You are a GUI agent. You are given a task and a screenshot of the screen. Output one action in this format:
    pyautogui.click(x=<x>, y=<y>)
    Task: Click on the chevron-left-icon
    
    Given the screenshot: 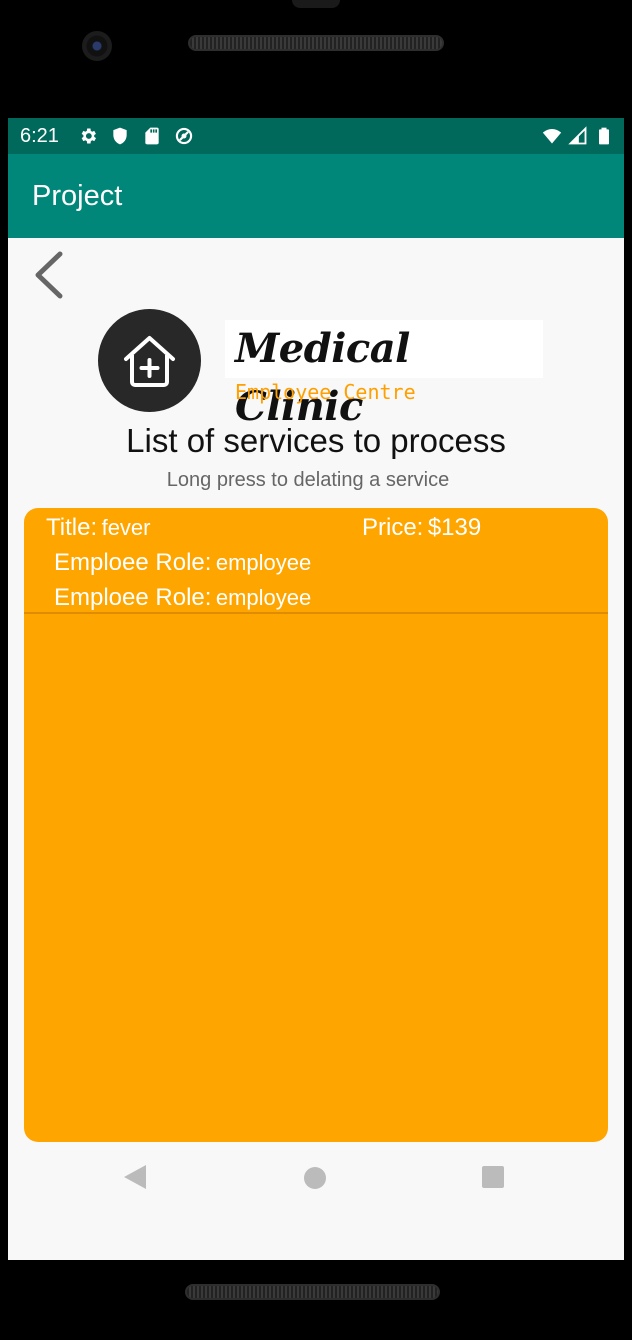 What is the action you would take?
    pyautogui.click(x=49, y=275)
    